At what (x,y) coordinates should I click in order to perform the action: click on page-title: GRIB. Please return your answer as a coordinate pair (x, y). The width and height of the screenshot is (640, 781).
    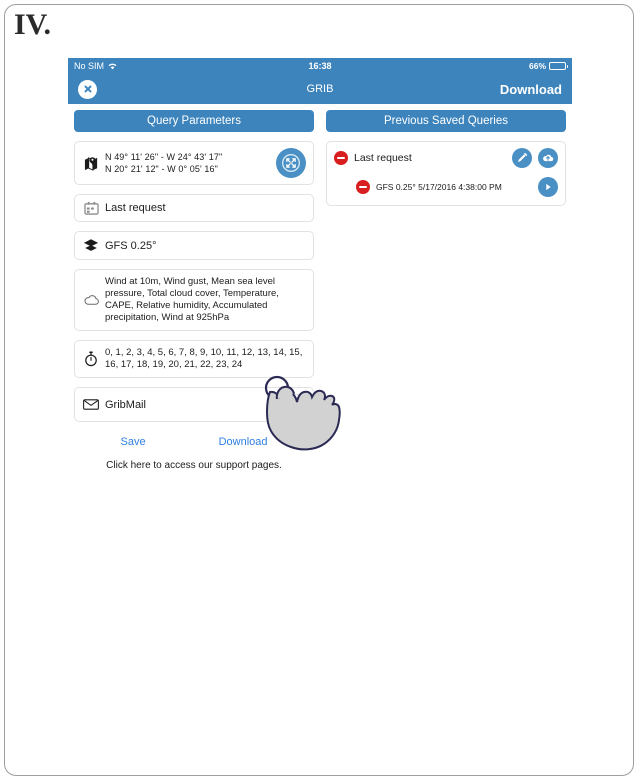
    Looking at the image, I should click on (320, 89).